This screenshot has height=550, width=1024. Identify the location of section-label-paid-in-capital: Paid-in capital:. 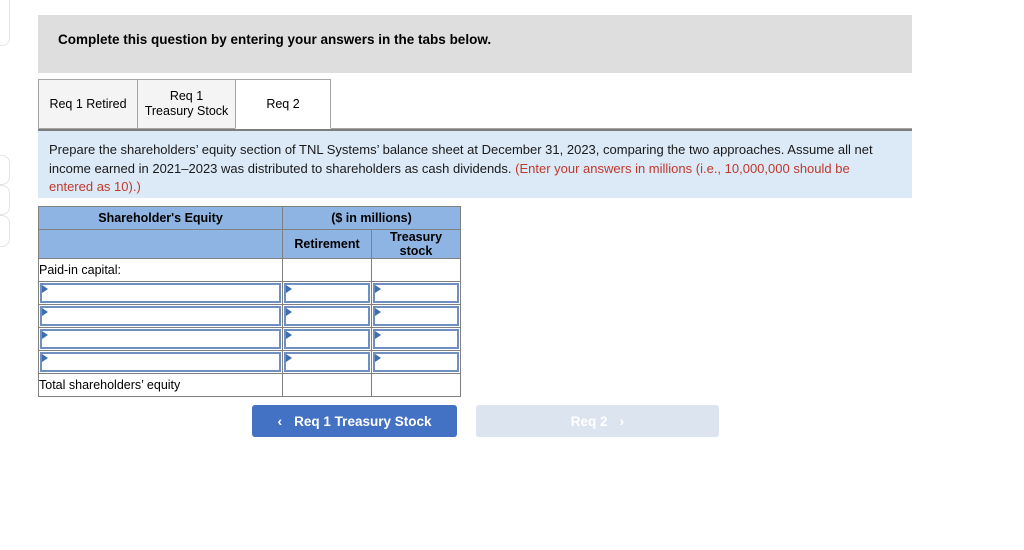
(160, 270).